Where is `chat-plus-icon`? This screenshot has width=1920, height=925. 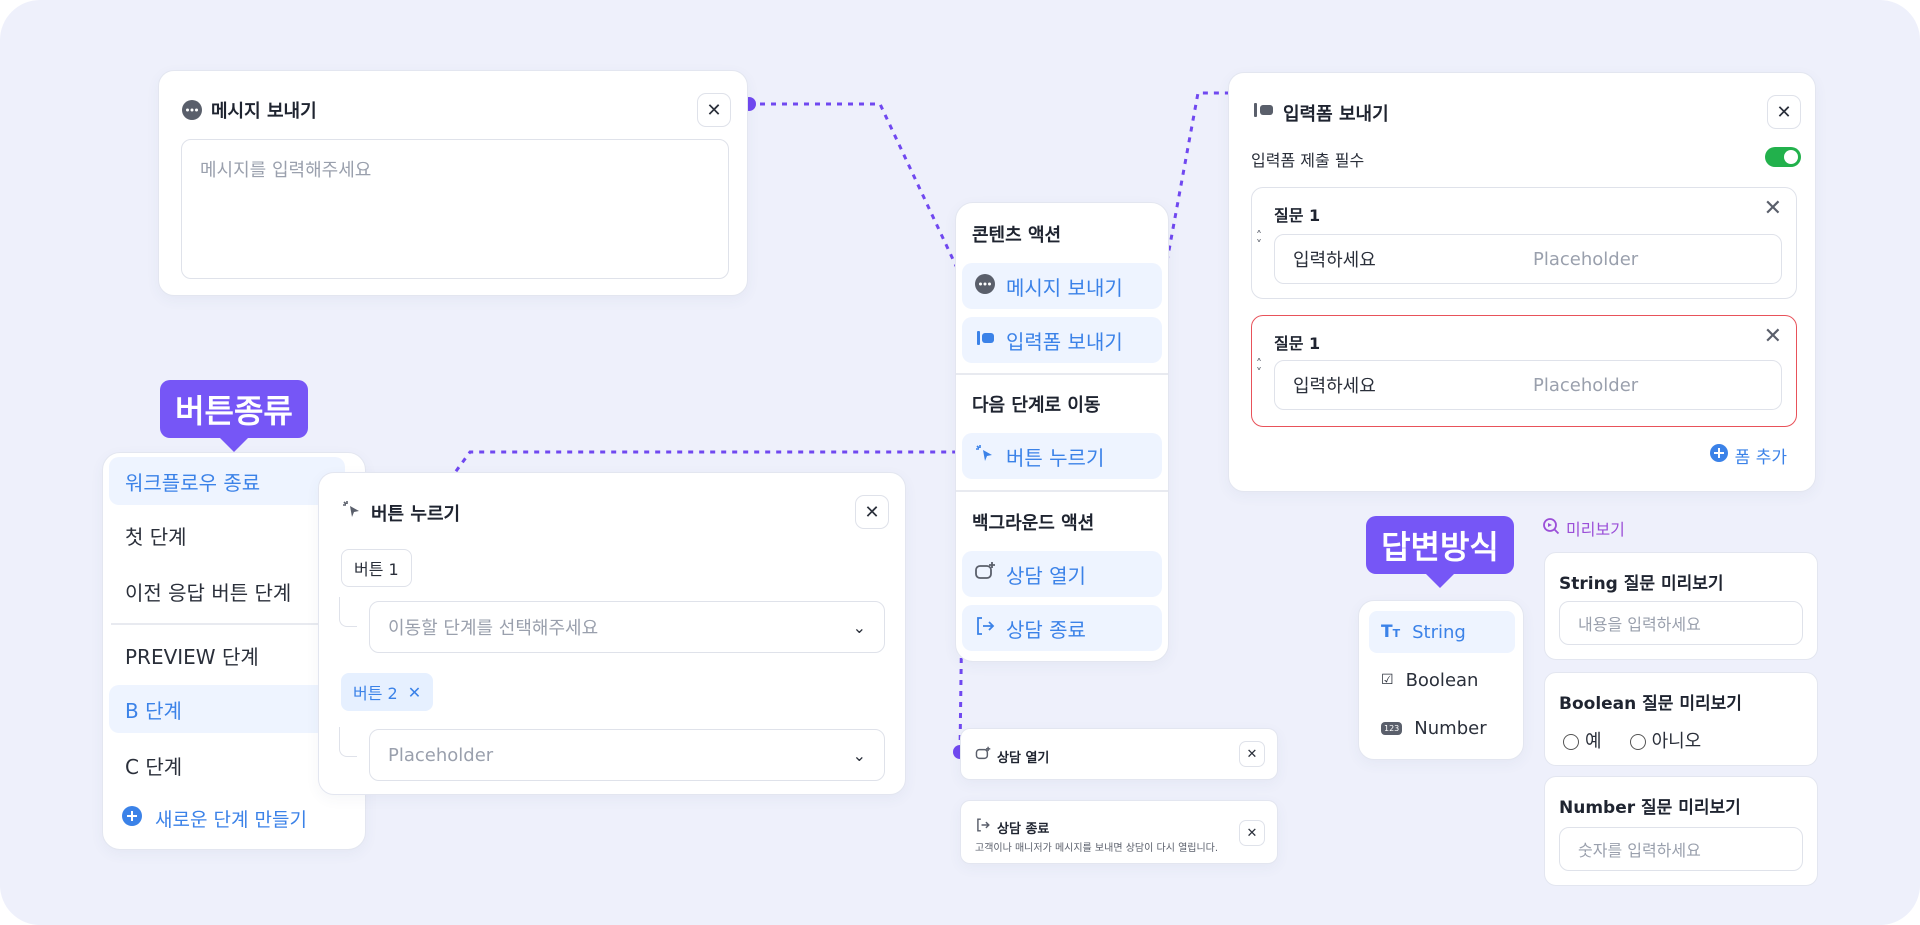 chat-plus-icon is located at coordinates (985, 574).